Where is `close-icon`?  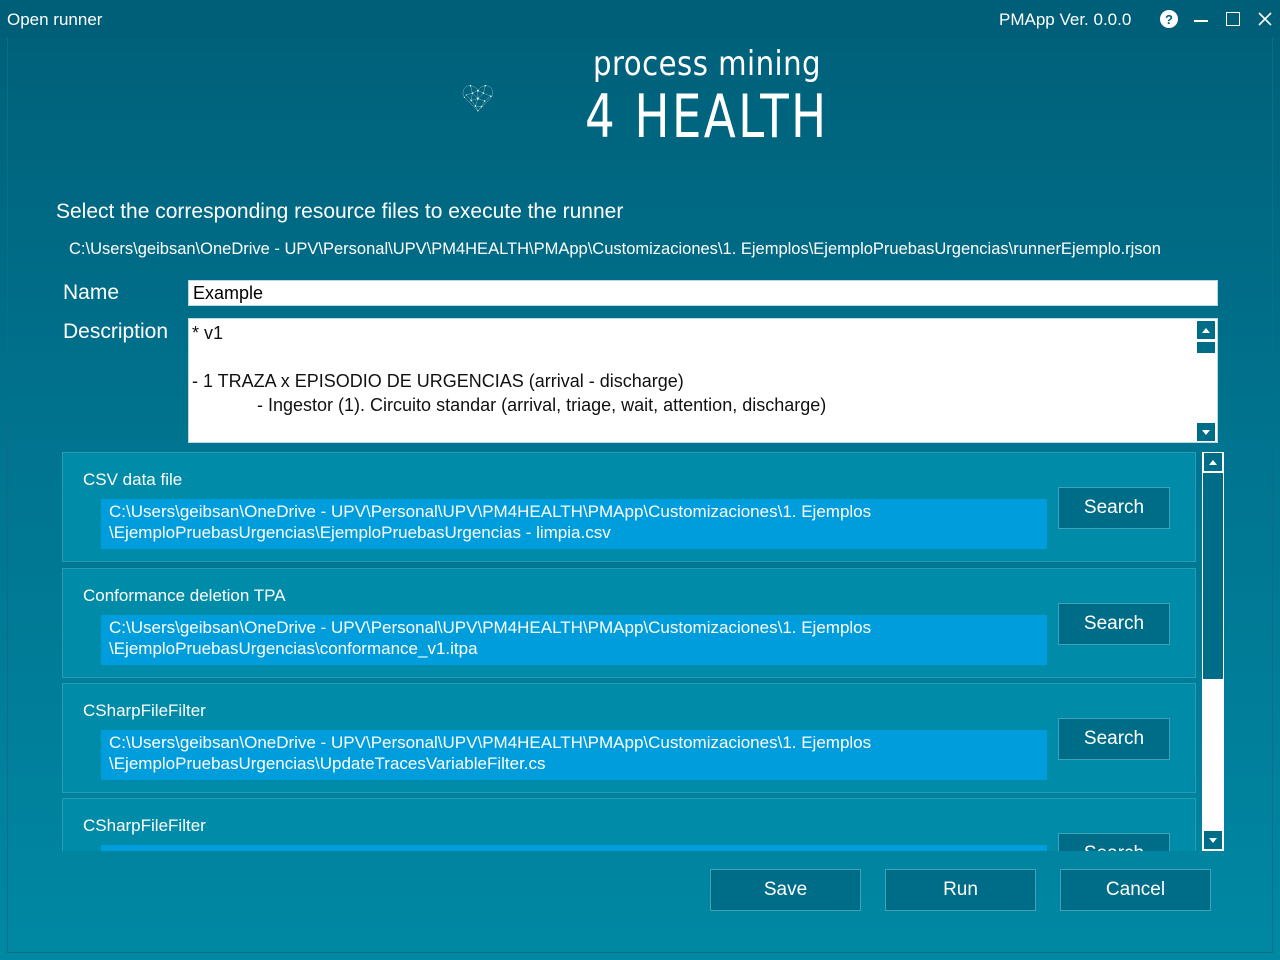
close-icon is located at coordinates (1265, 19).